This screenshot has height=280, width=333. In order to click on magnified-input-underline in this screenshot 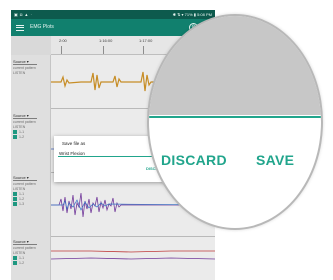, I will do `click(235, 117)`.